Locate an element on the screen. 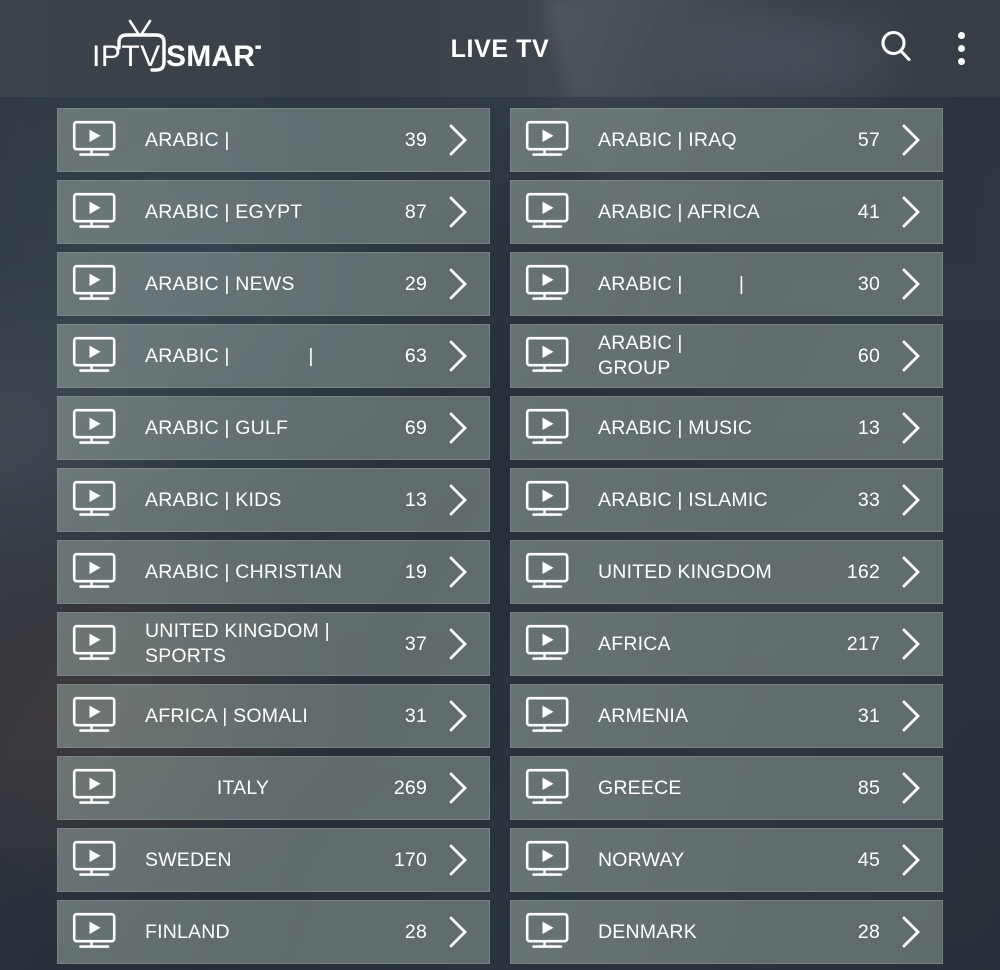 This screenshot has width=1000, height=970. category-name: ARABIC | IRAQ is located at coordinates (667, 139).